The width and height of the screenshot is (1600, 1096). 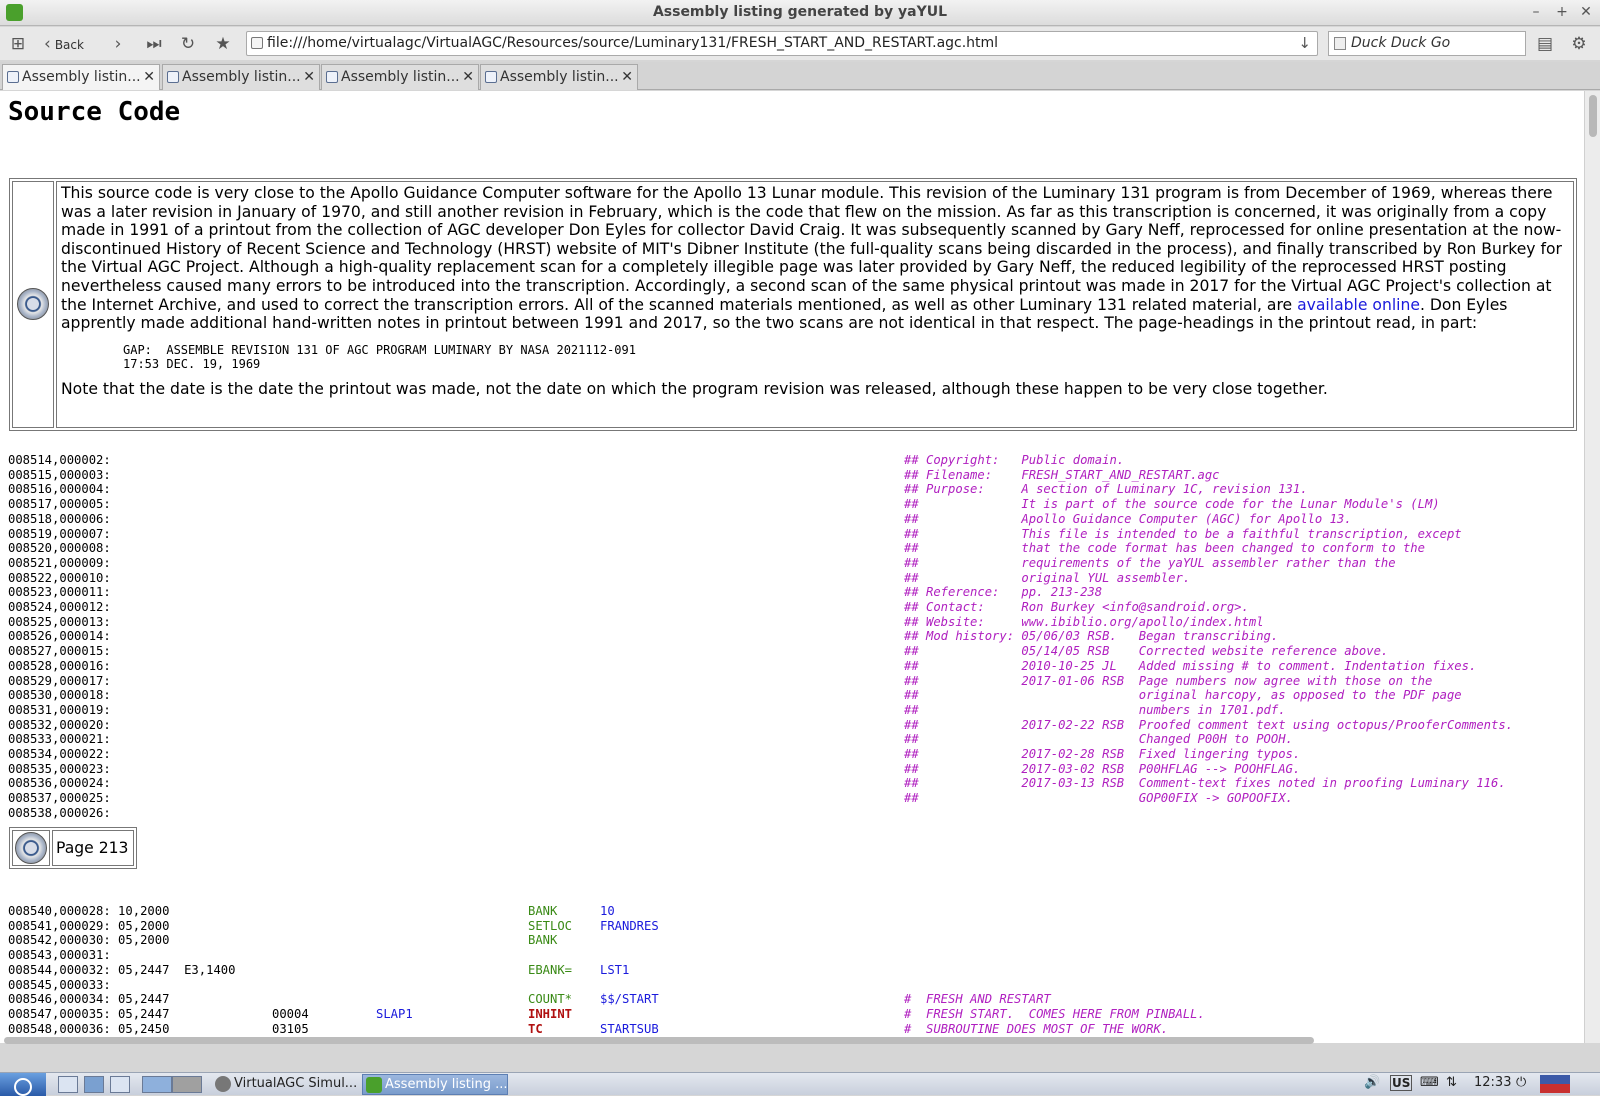 I want to click on new-tab-icon: ⊞, so click(x=18, y=44).